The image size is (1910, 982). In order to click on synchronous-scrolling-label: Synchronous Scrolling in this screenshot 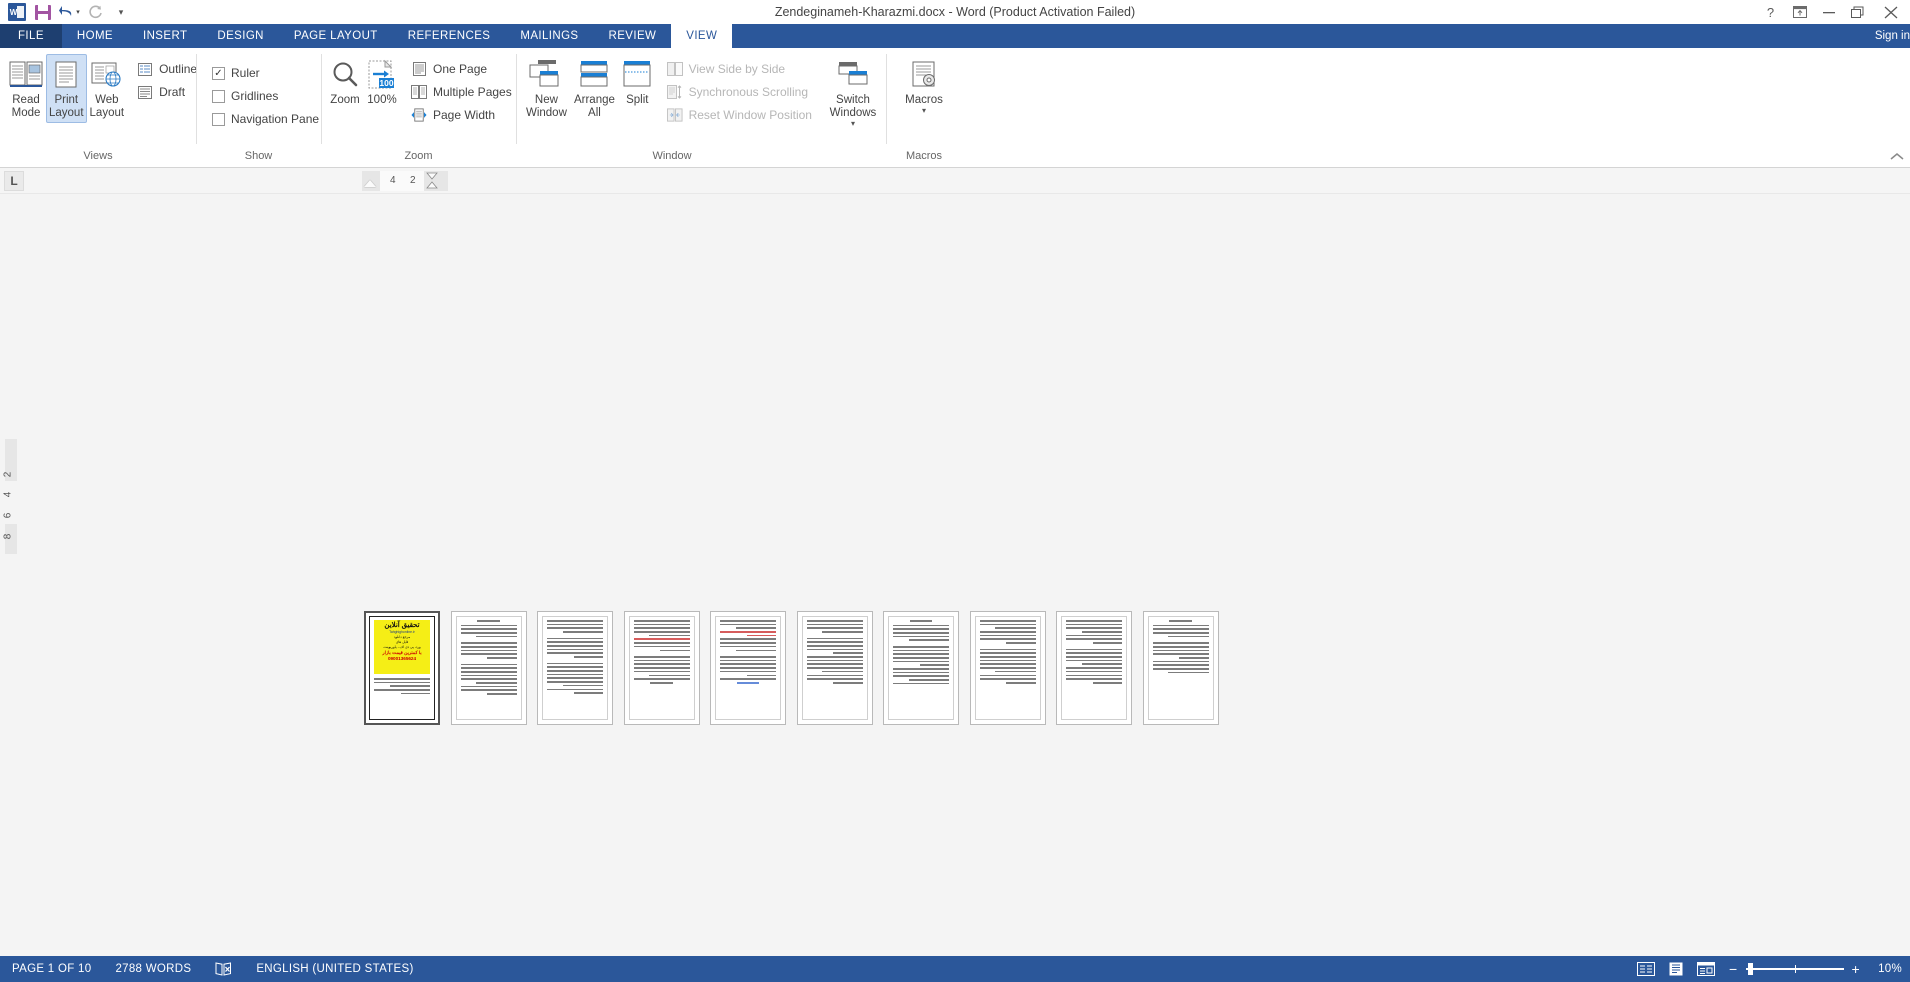, I will do `click(748, 92)`.